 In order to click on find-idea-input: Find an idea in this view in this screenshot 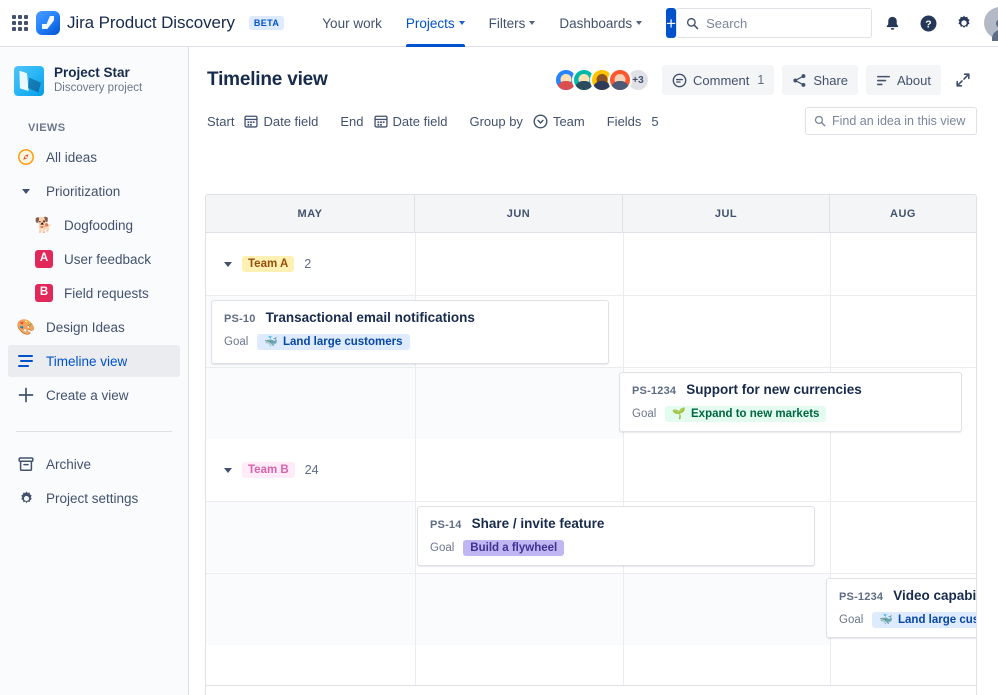, I will do `click(891, 121)`.